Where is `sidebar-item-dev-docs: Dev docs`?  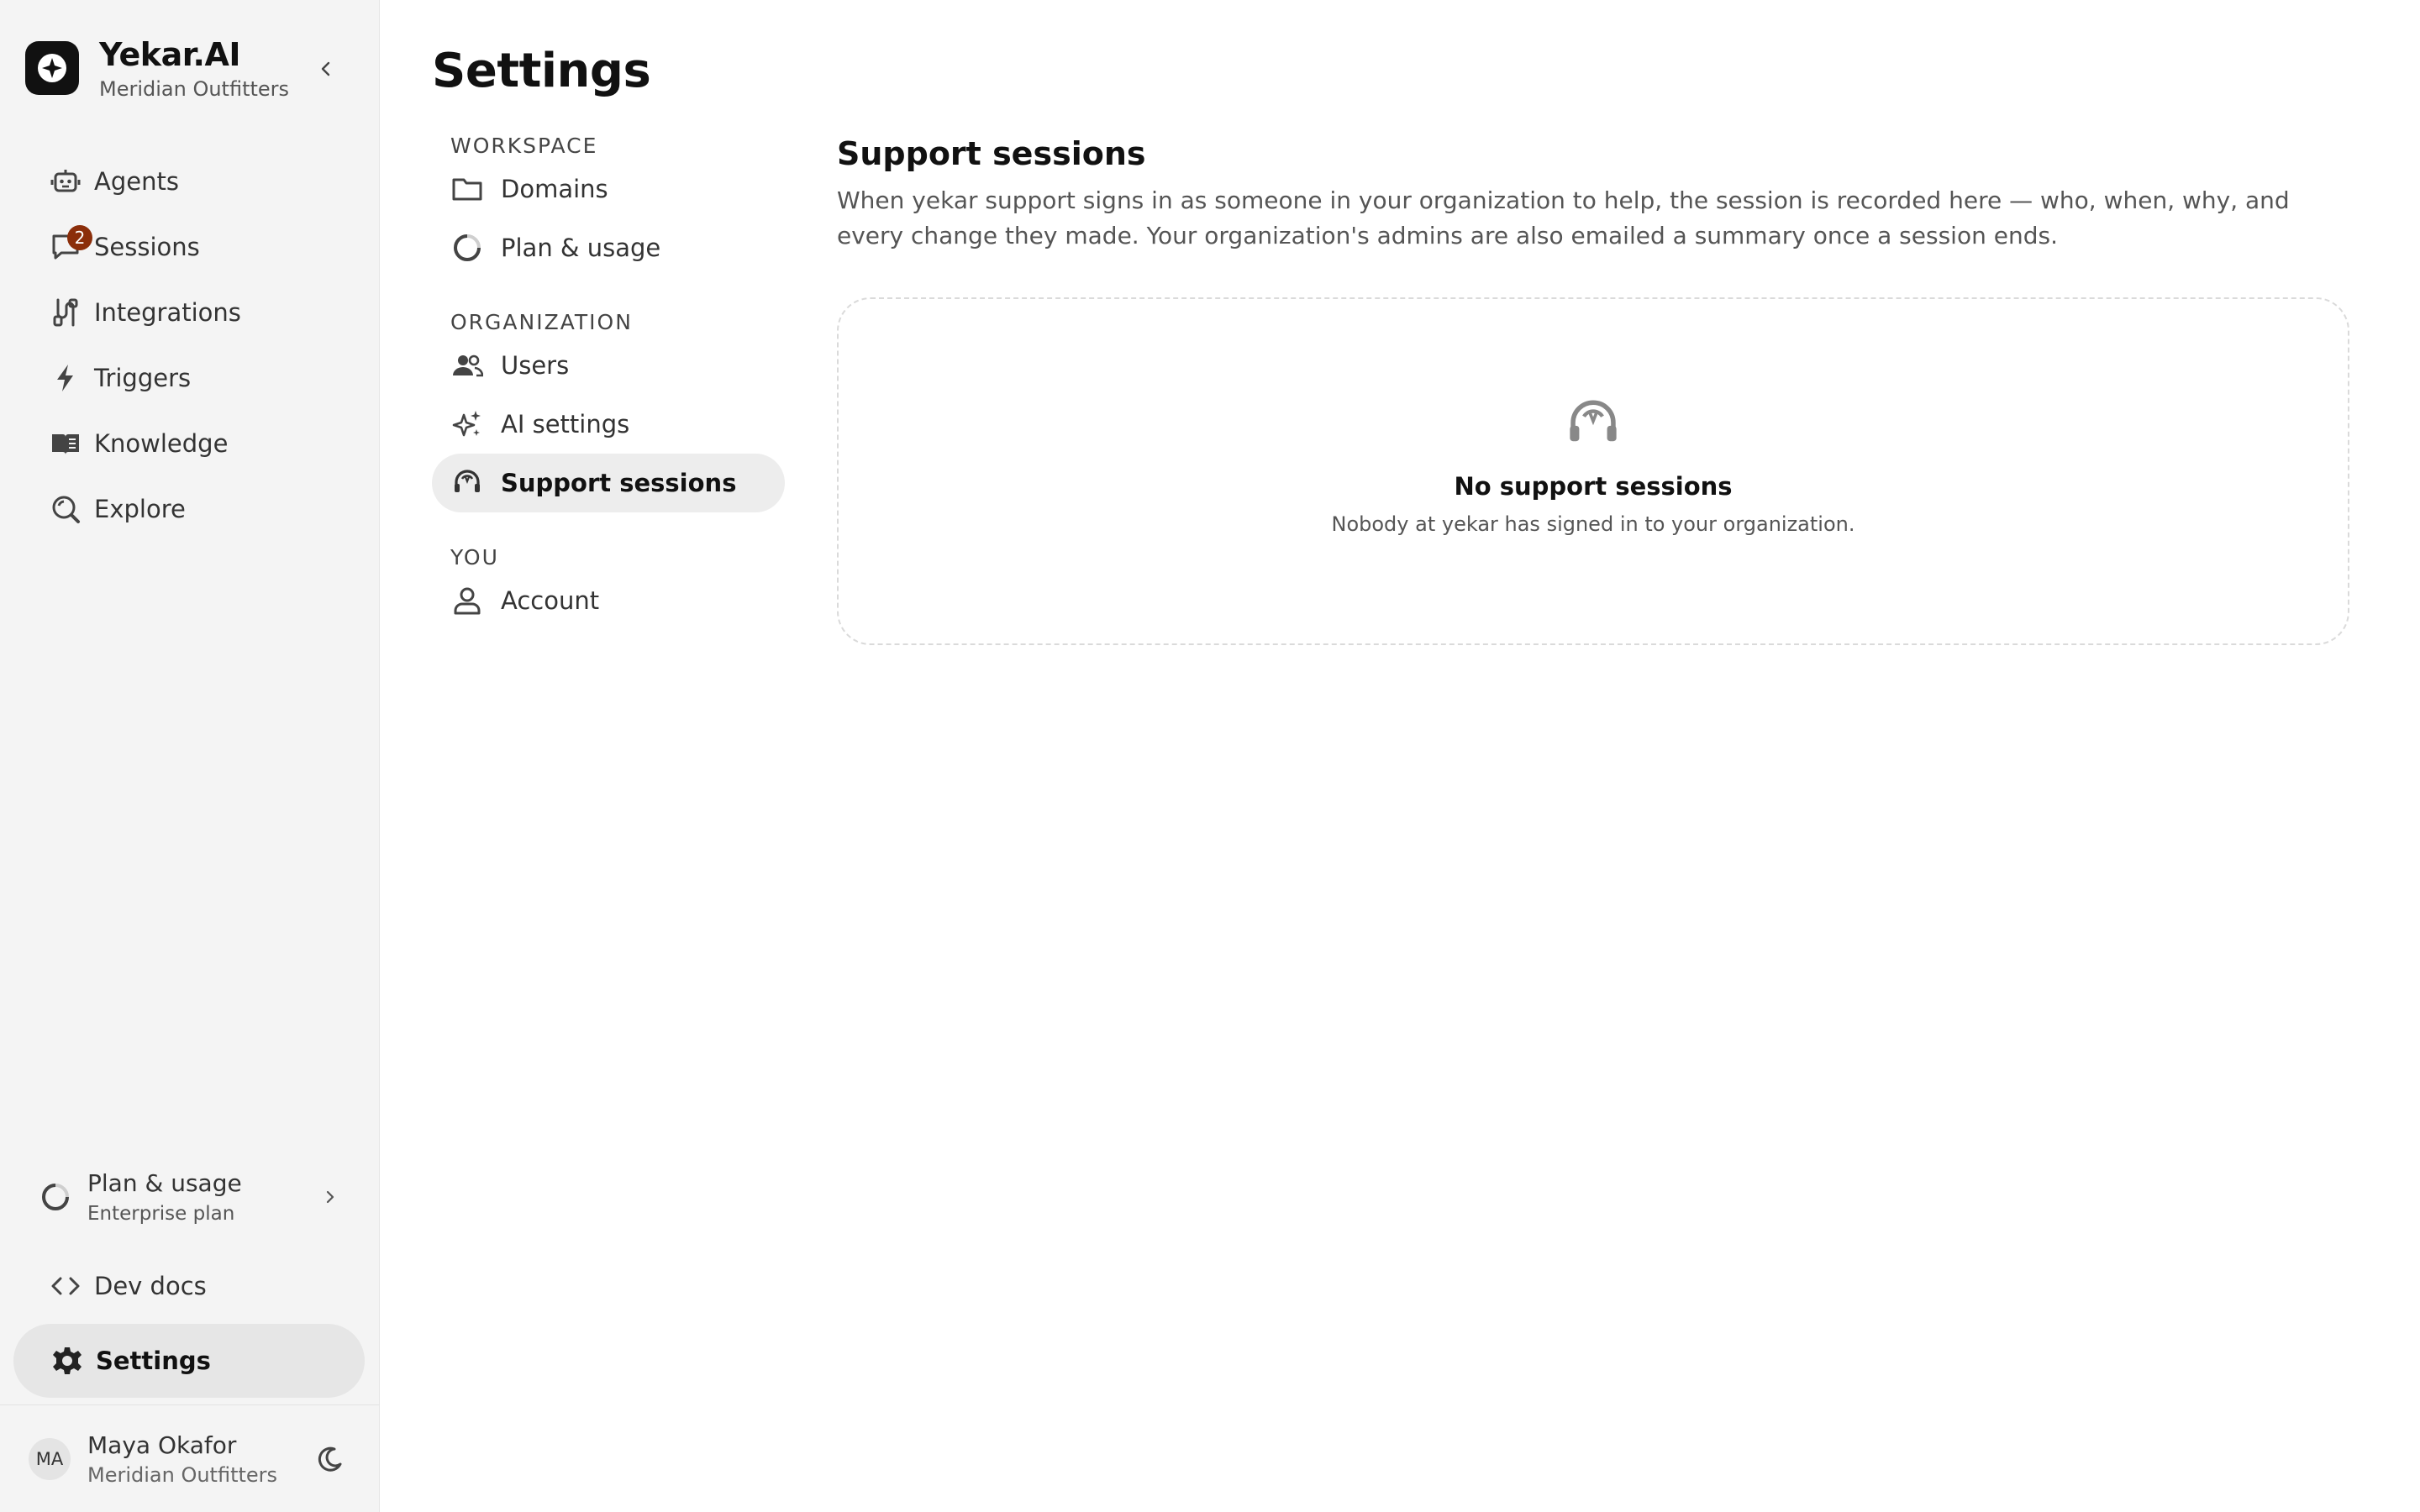 sidebar-item-dev-docs: Dev docs is located at coordinates (193, 1286).